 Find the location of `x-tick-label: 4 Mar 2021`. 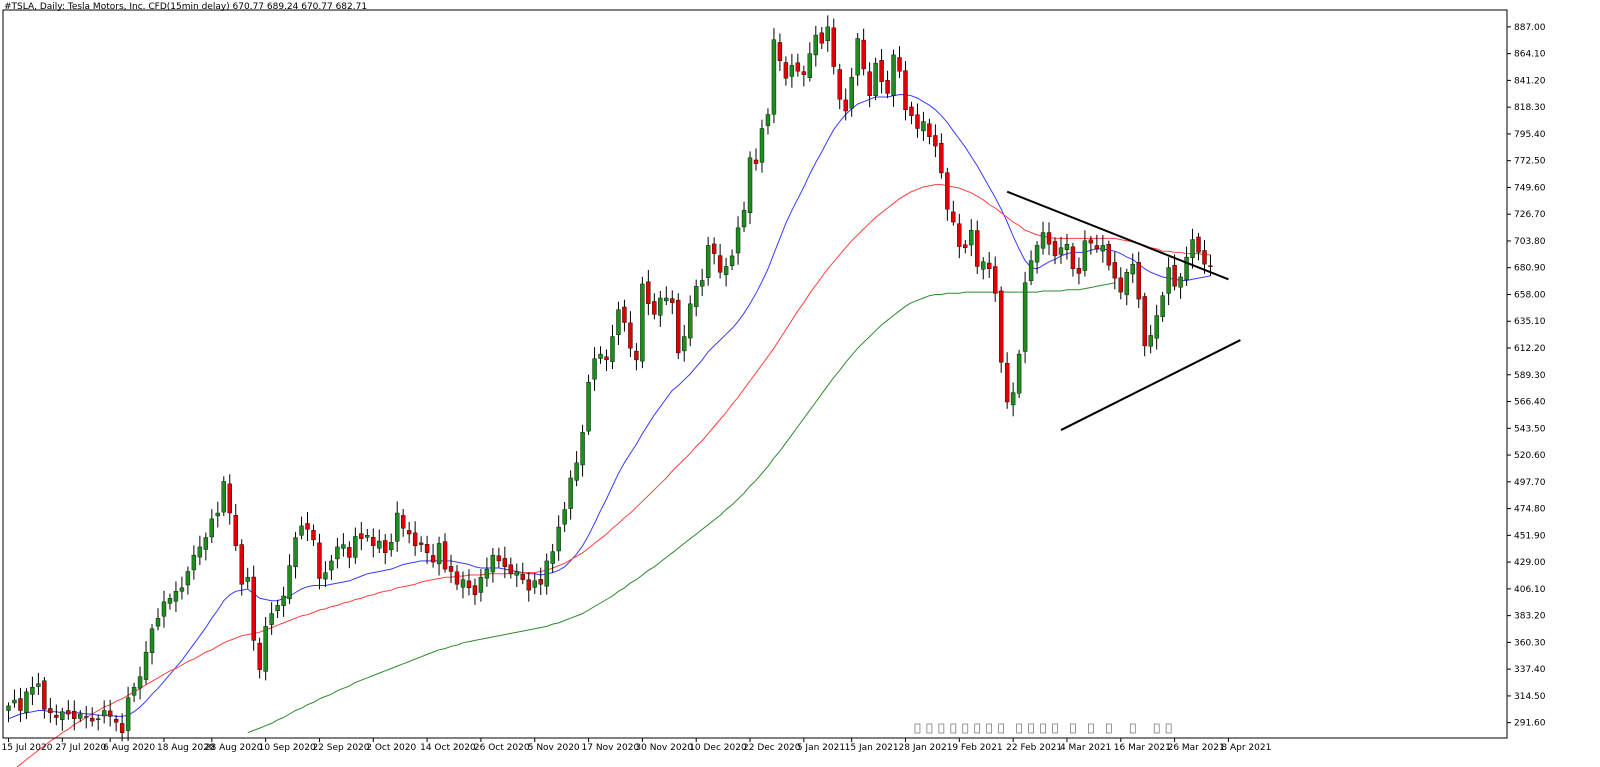

x-tick-label: 4 Mar 2021 is located at coordinates (1085, 748).